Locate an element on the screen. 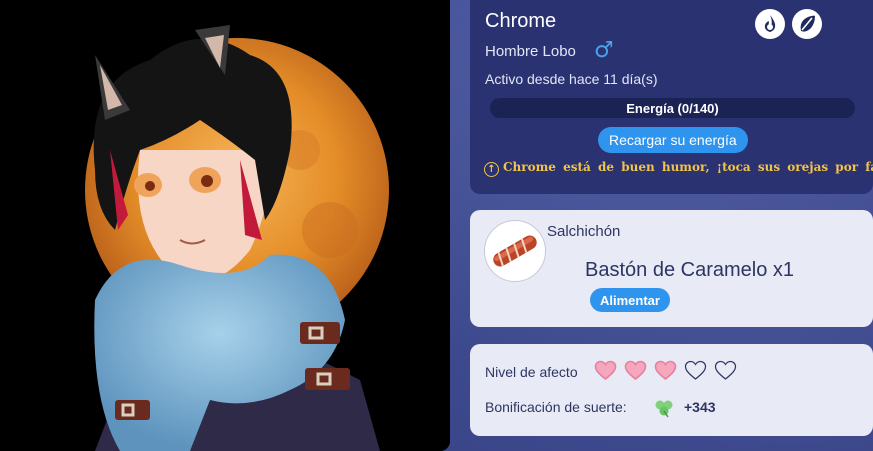  sausage-icon is located at coordinates (515, 251).